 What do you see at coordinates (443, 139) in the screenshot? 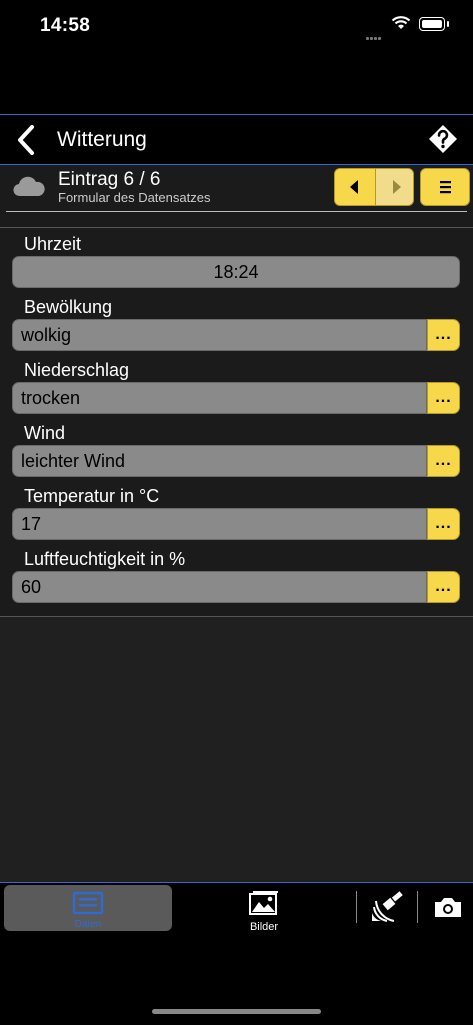
I see `help-icon` at bounding box center [443, 139].